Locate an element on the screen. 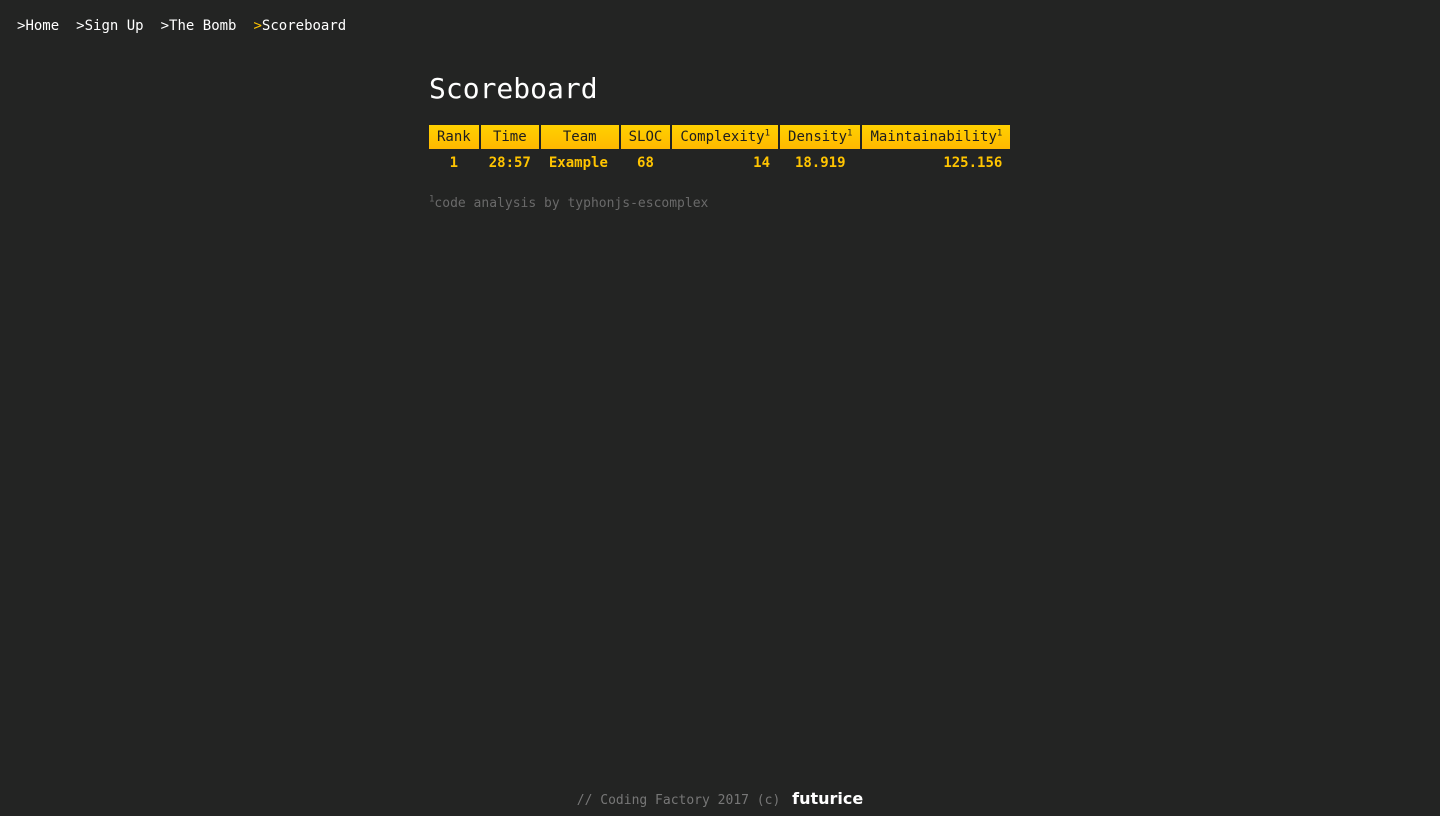 The width and height of the screenshot is (1440, 816). nav-link-scoreboard: >Scoreboard is located at coordinates (299, 26).